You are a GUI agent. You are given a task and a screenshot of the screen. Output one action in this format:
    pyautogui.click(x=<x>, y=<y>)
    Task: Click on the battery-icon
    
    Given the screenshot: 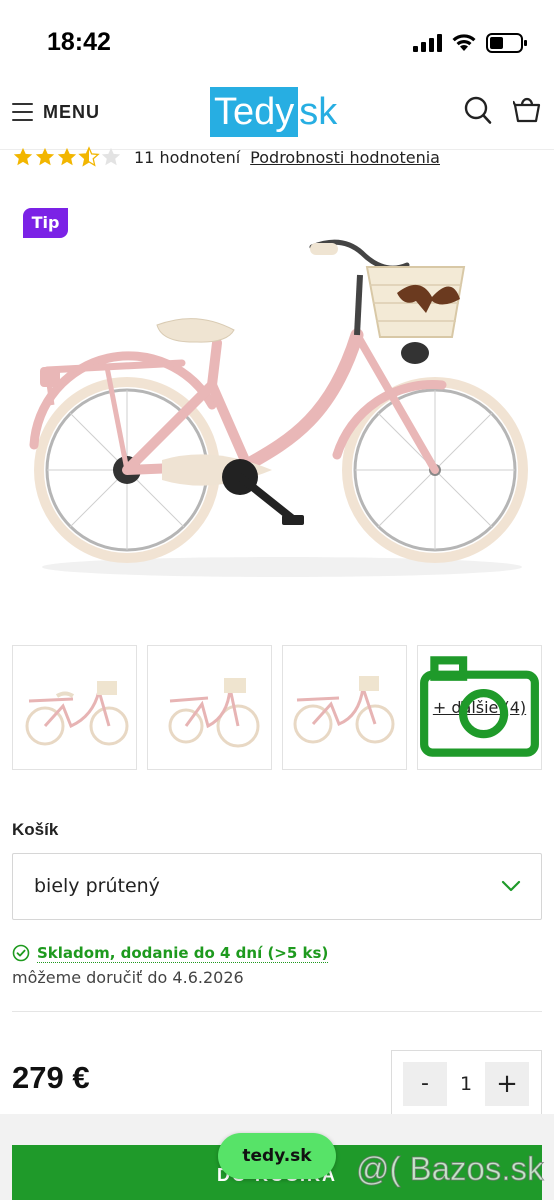 What is the action you would take?
    pyautogui.click(x=506, y=43)
    